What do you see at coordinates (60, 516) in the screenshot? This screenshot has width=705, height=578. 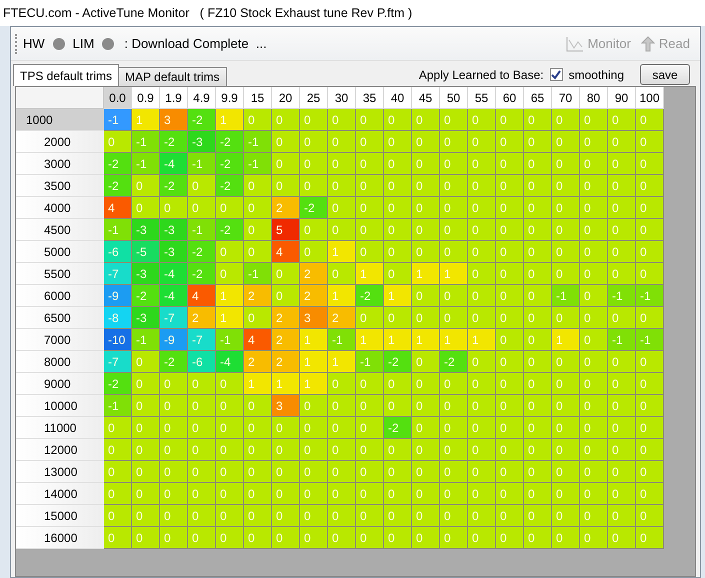 I see `row-header: 15000` at bounding box center [60, 516].